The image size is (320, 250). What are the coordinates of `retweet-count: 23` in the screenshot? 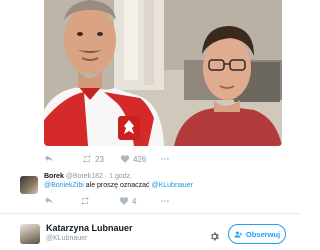 It's located at (99, 159).